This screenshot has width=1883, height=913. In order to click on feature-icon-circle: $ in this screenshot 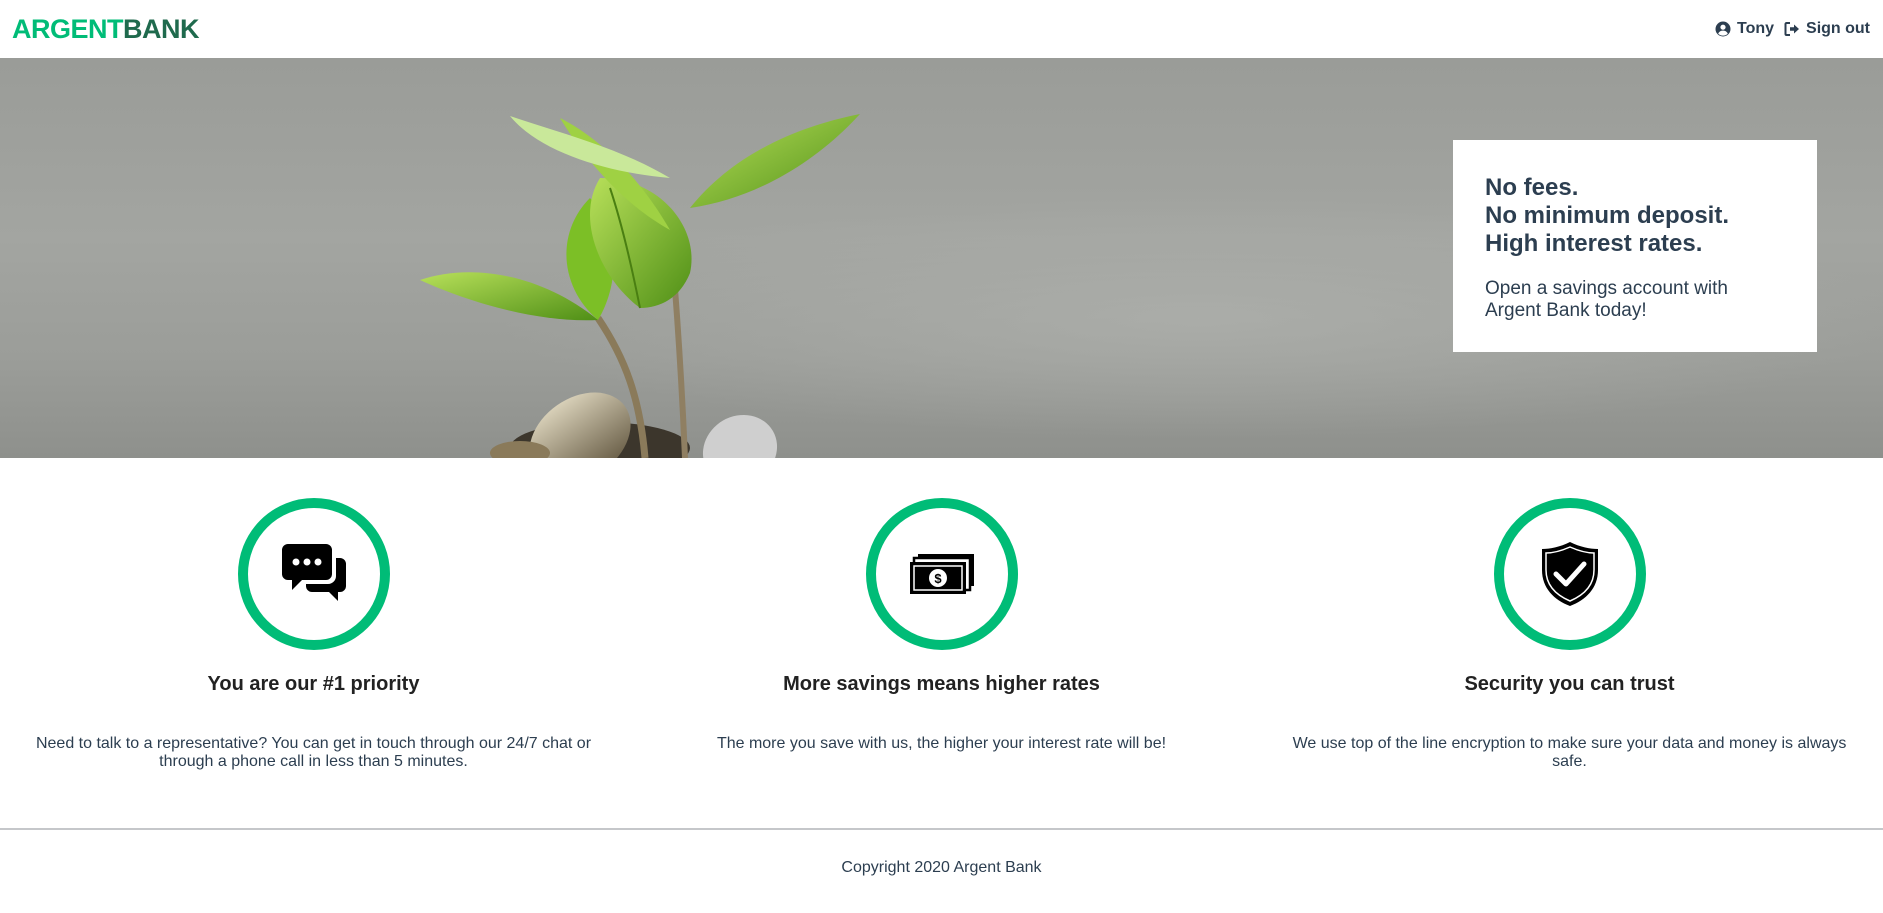, I will do `click(941, 574)`.